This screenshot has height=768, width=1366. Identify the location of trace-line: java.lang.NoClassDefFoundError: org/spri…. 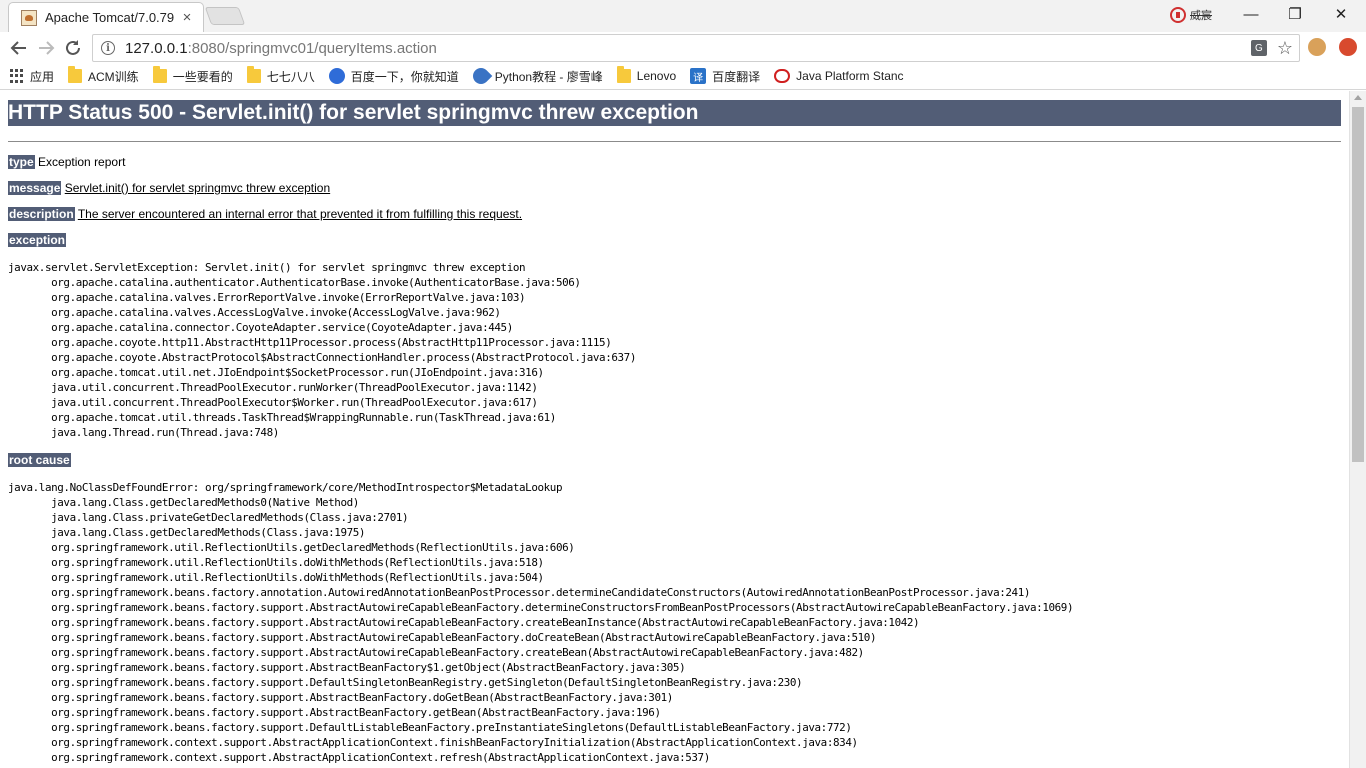
(285, 487).